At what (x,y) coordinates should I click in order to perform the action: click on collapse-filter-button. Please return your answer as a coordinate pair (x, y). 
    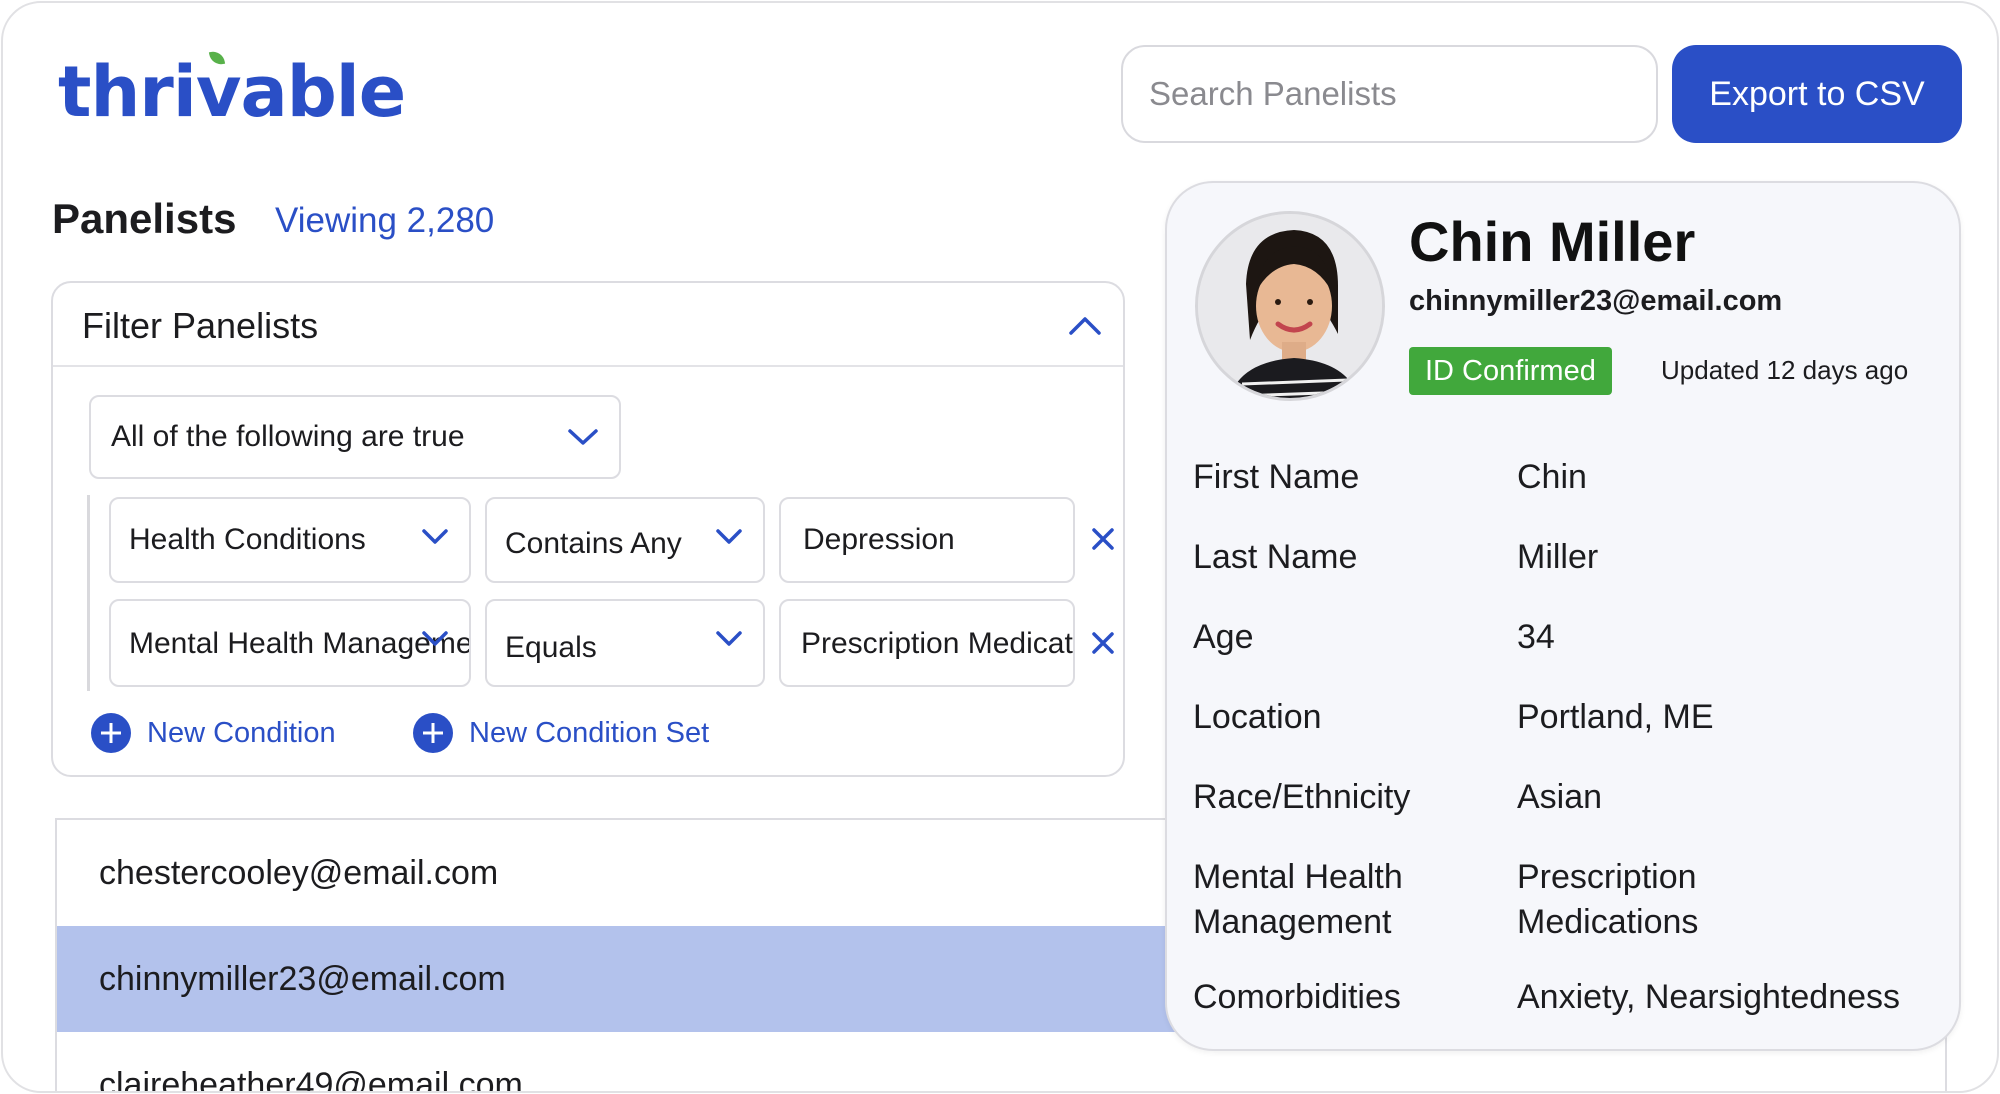
    Looking at the image, I should click on (1085, 325).